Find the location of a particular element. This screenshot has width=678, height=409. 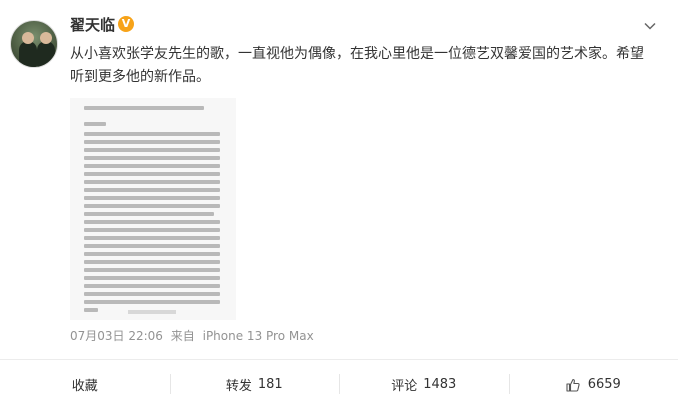

favorite-button: 收藏 is located at coordinates (85, 384).